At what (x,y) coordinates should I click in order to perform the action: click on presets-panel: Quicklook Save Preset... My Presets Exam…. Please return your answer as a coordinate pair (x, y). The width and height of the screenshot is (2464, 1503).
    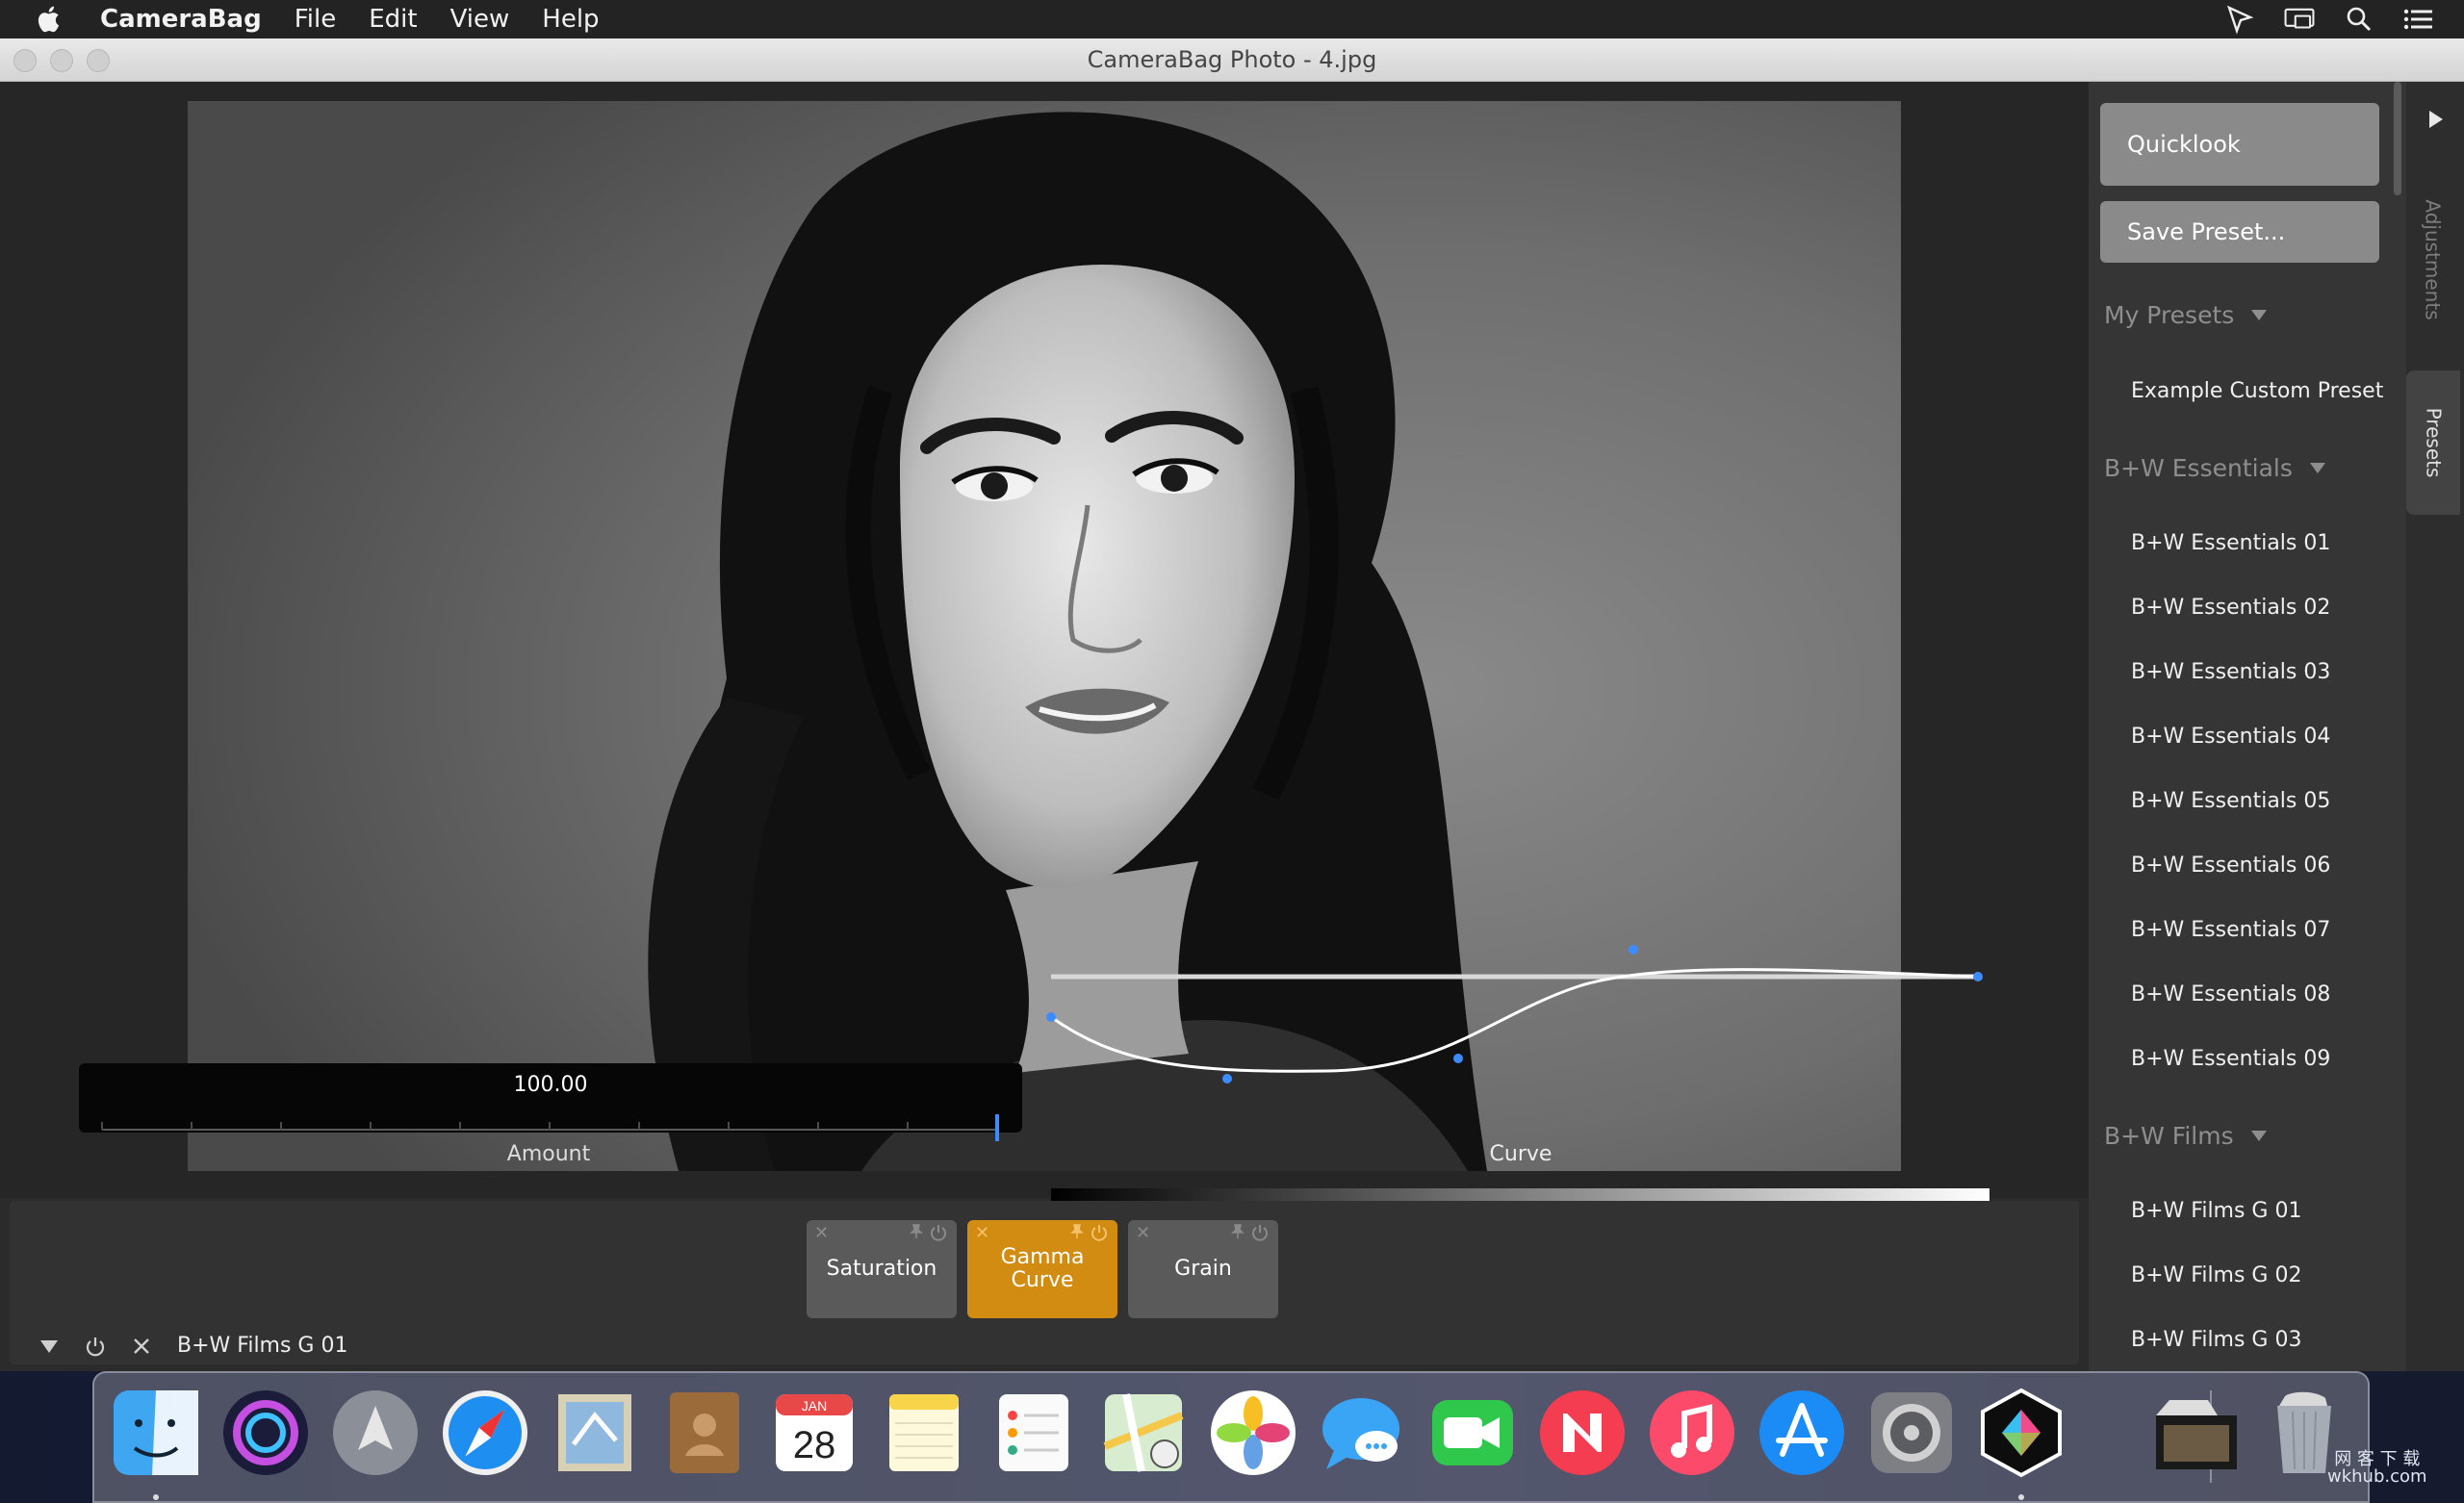
    Looking at the image, I should click on (2247, 726).